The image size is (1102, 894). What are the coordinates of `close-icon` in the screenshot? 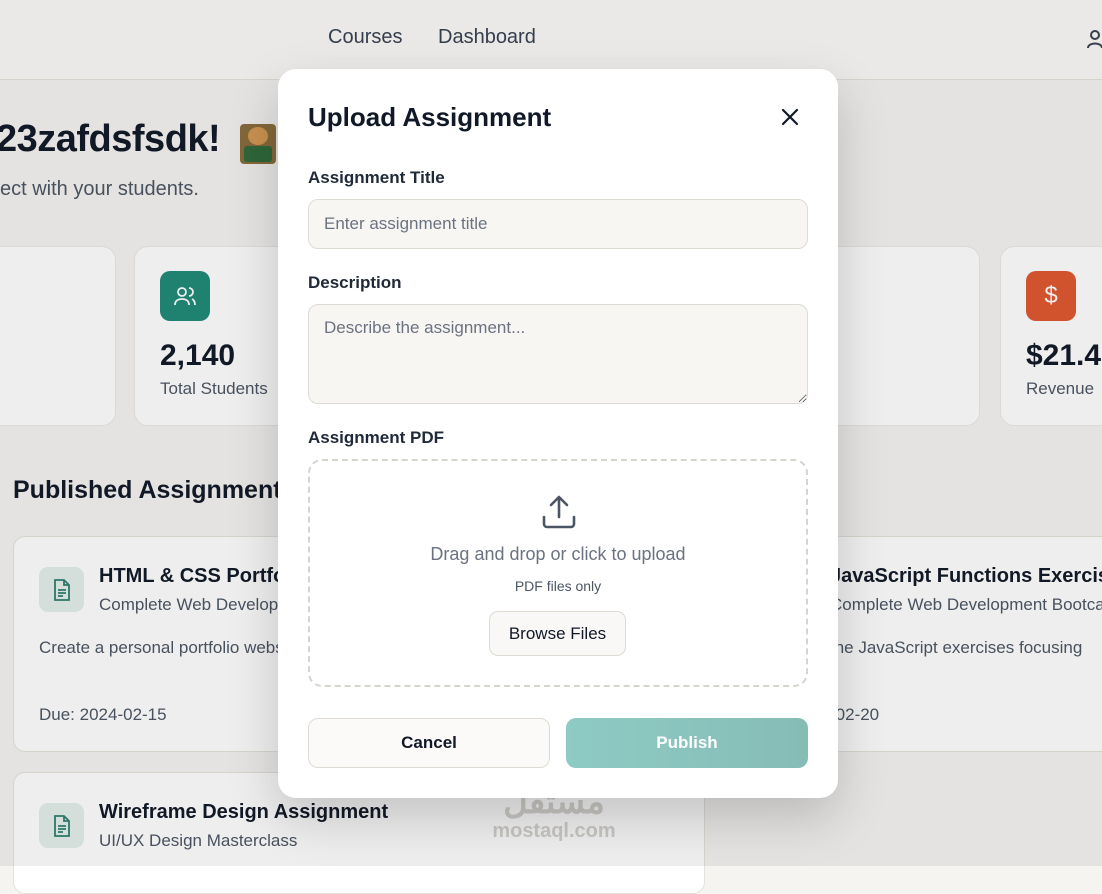 It's located at (790, 117).